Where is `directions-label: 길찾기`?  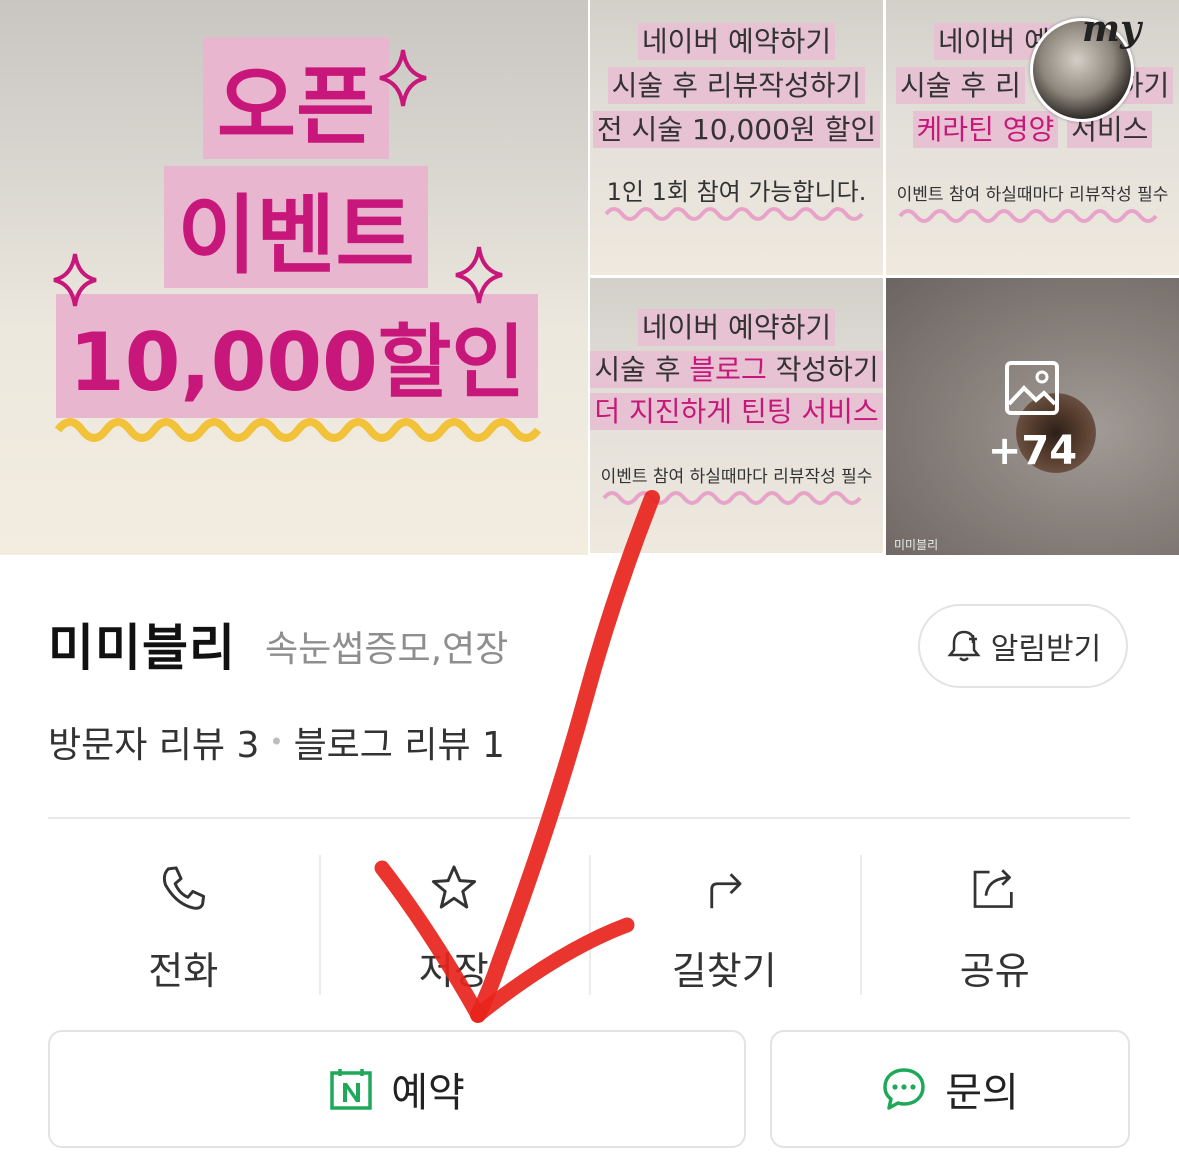
directions-label: 길찾기 is located at coordinates (724, 971).